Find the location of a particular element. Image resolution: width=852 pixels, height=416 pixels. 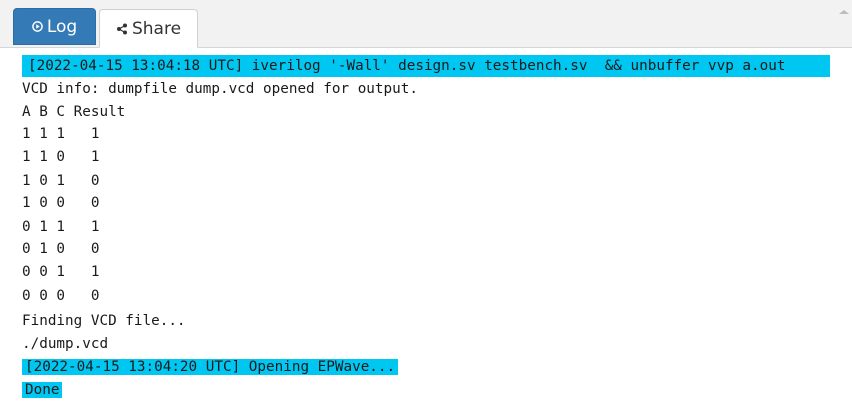

tab-share: Share is located at coordinates (148, 28).